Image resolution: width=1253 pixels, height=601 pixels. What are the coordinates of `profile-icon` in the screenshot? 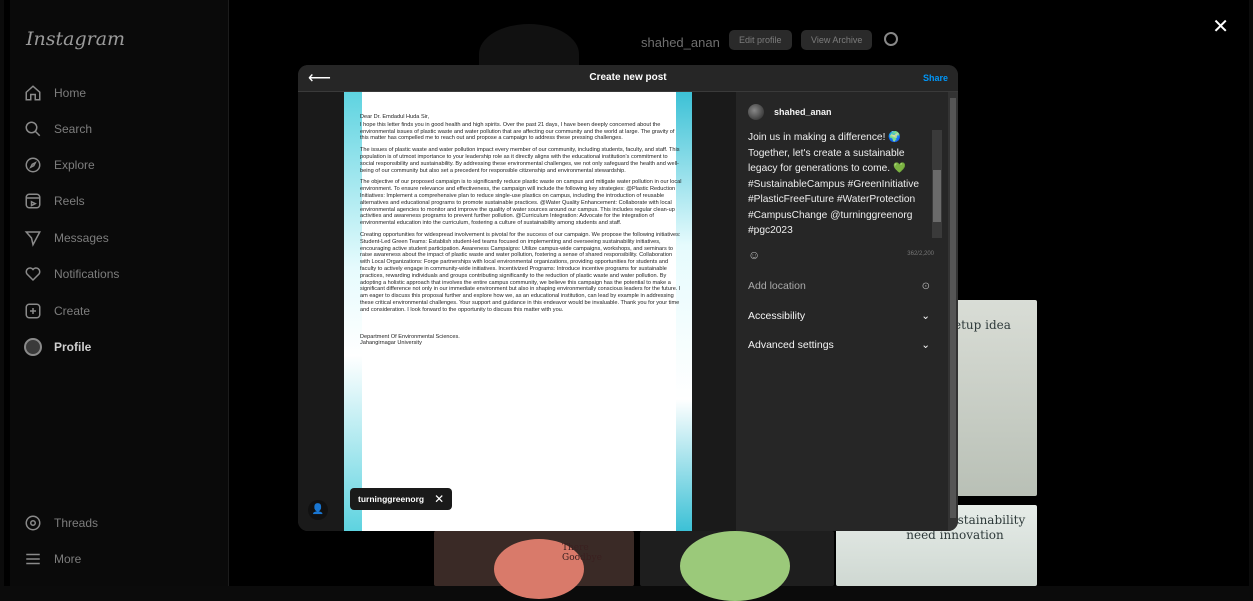 It's located at (33, 347).